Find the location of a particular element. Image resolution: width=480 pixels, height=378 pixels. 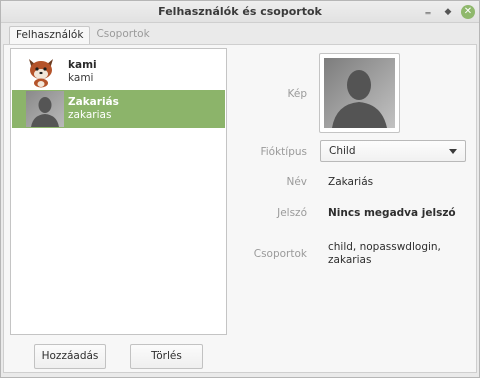

add-user-button: Hozzáadás is located at coordinates (70, 356).